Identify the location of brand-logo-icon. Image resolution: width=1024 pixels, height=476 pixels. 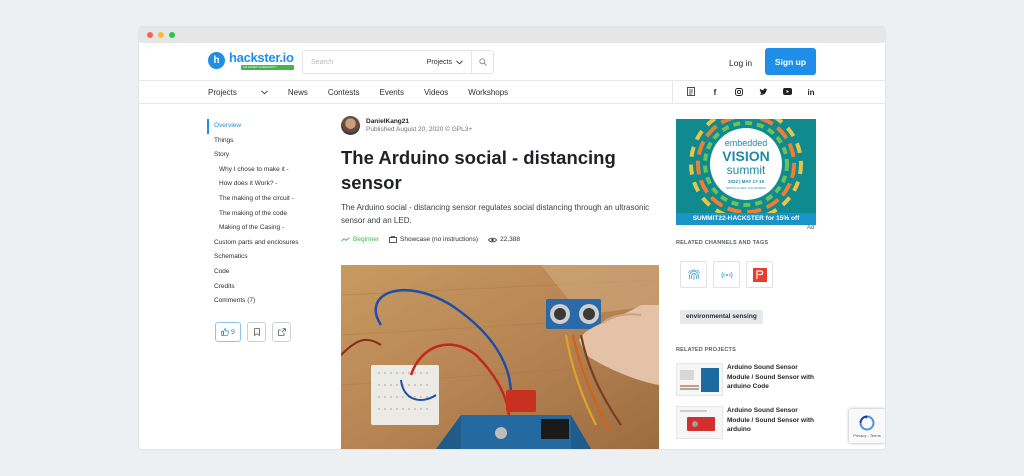
(759, 274).